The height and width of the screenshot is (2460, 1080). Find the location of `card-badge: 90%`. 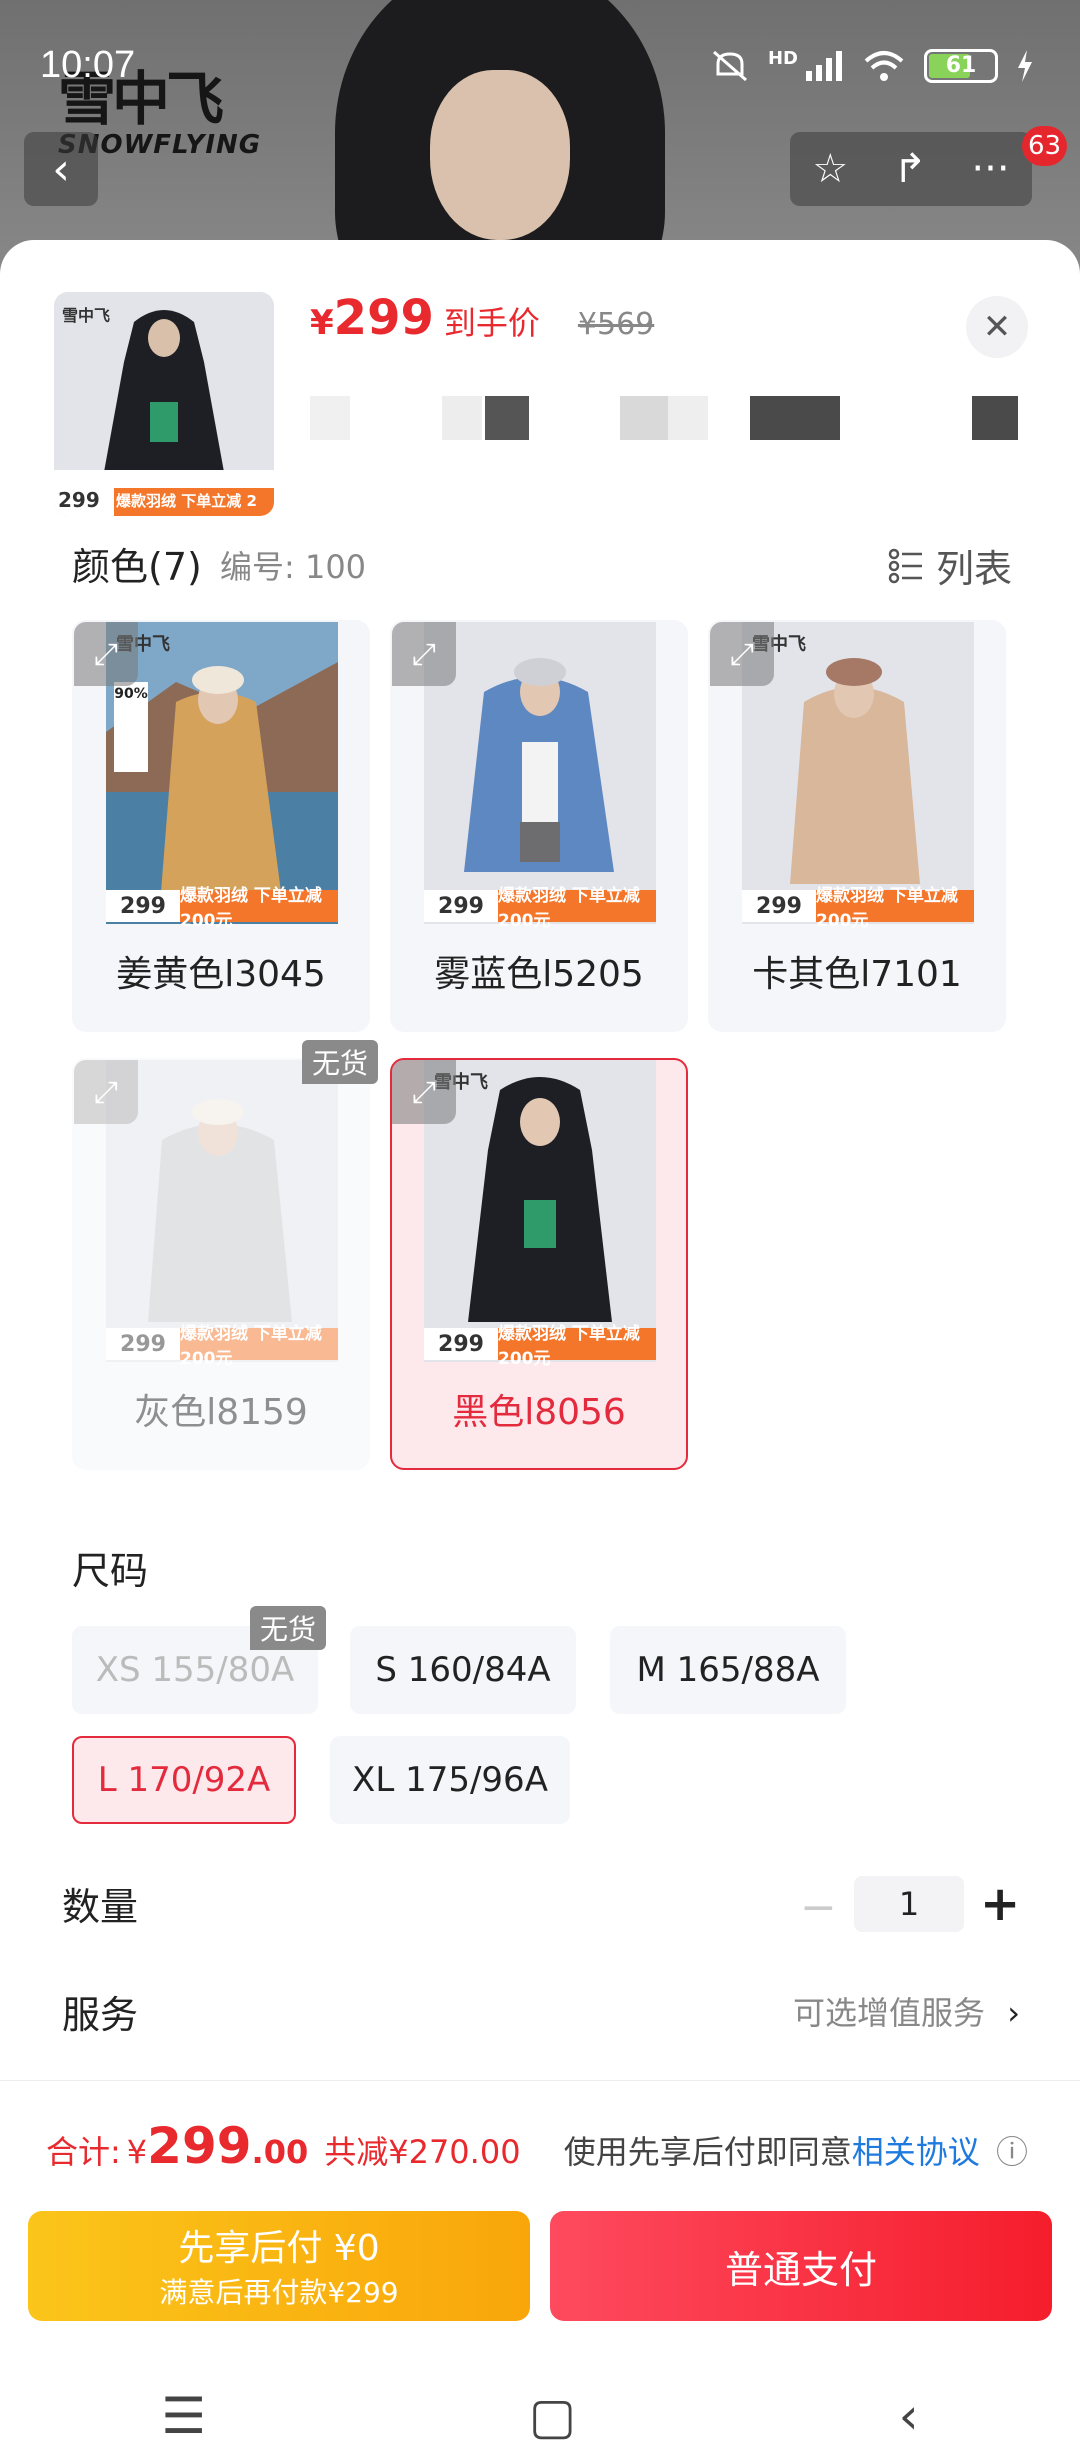

card-badge: 90% is located at coordinates (131, 727).